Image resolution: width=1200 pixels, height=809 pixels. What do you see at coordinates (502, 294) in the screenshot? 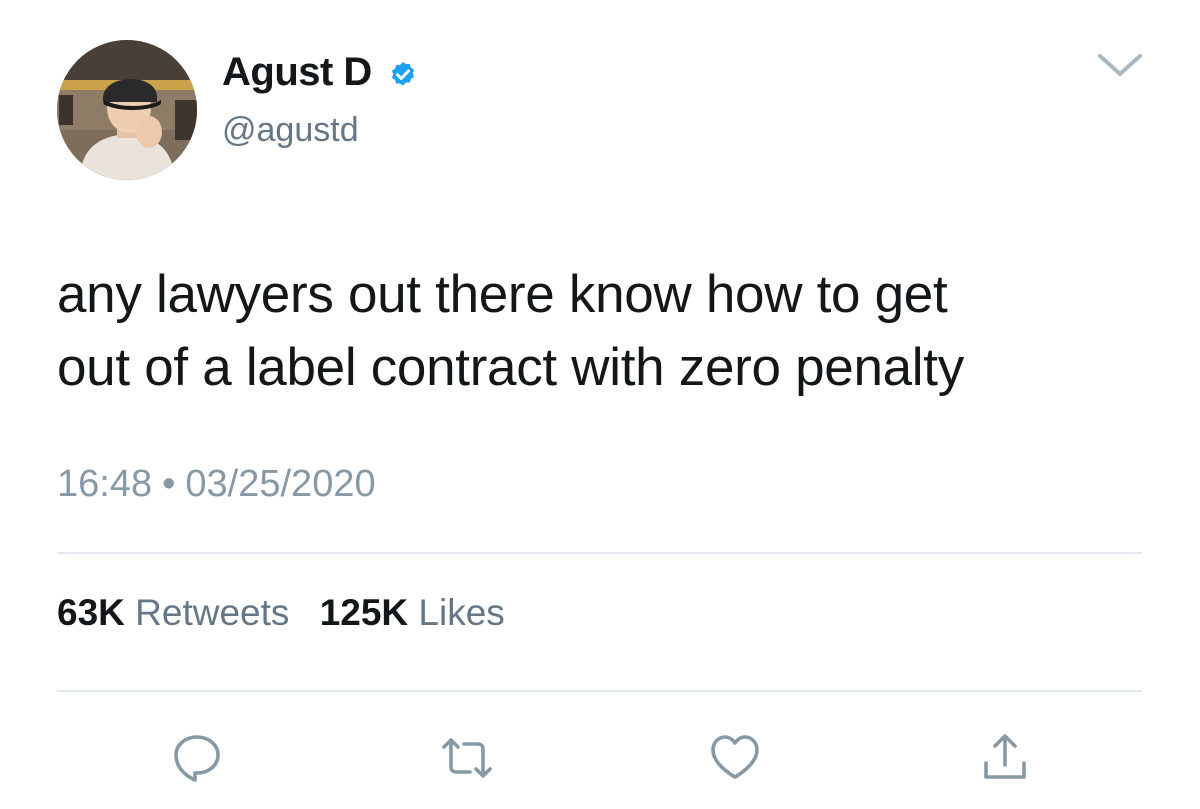
I see `tweet-text-line: any lawyers out there know how to get` at bounding box center [502, 294].